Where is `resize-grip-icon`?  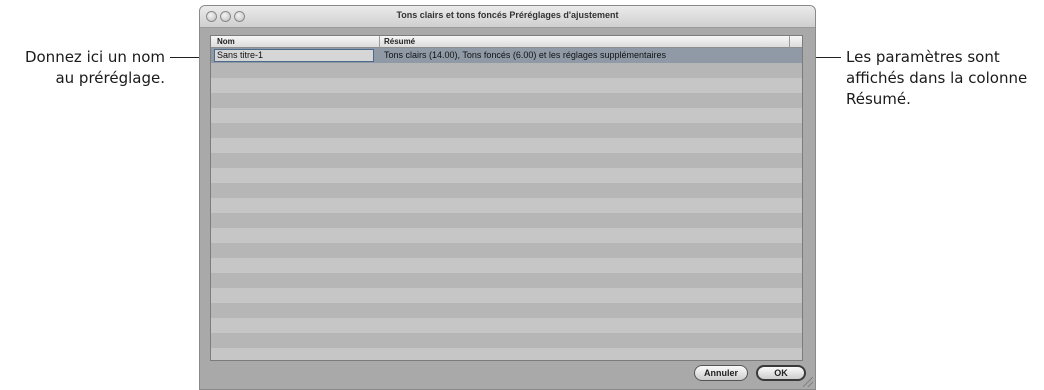 resize-grip-icon is located at coordinates (808, 382).